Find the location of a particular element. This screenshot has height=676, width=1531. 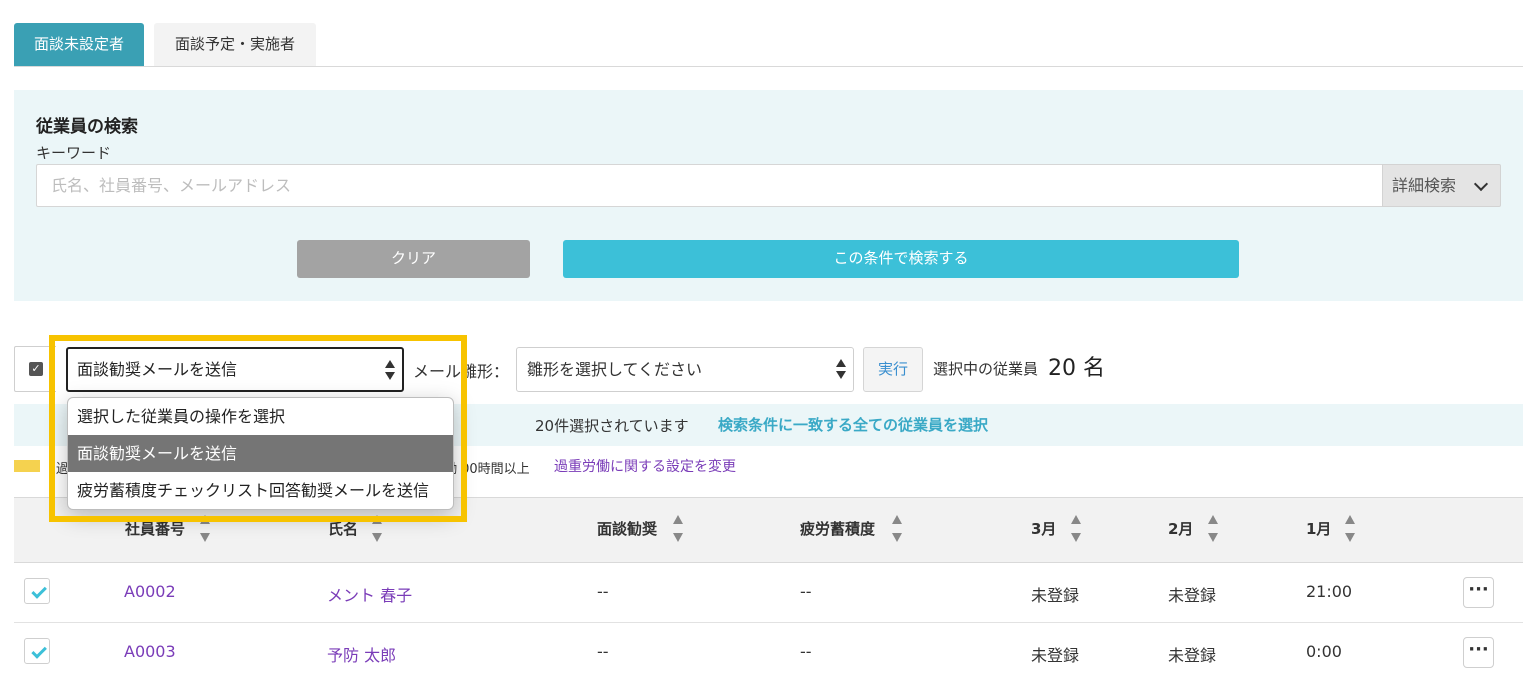

detail-search-button: 詳細検索 is located at coordinates (1441, 185).